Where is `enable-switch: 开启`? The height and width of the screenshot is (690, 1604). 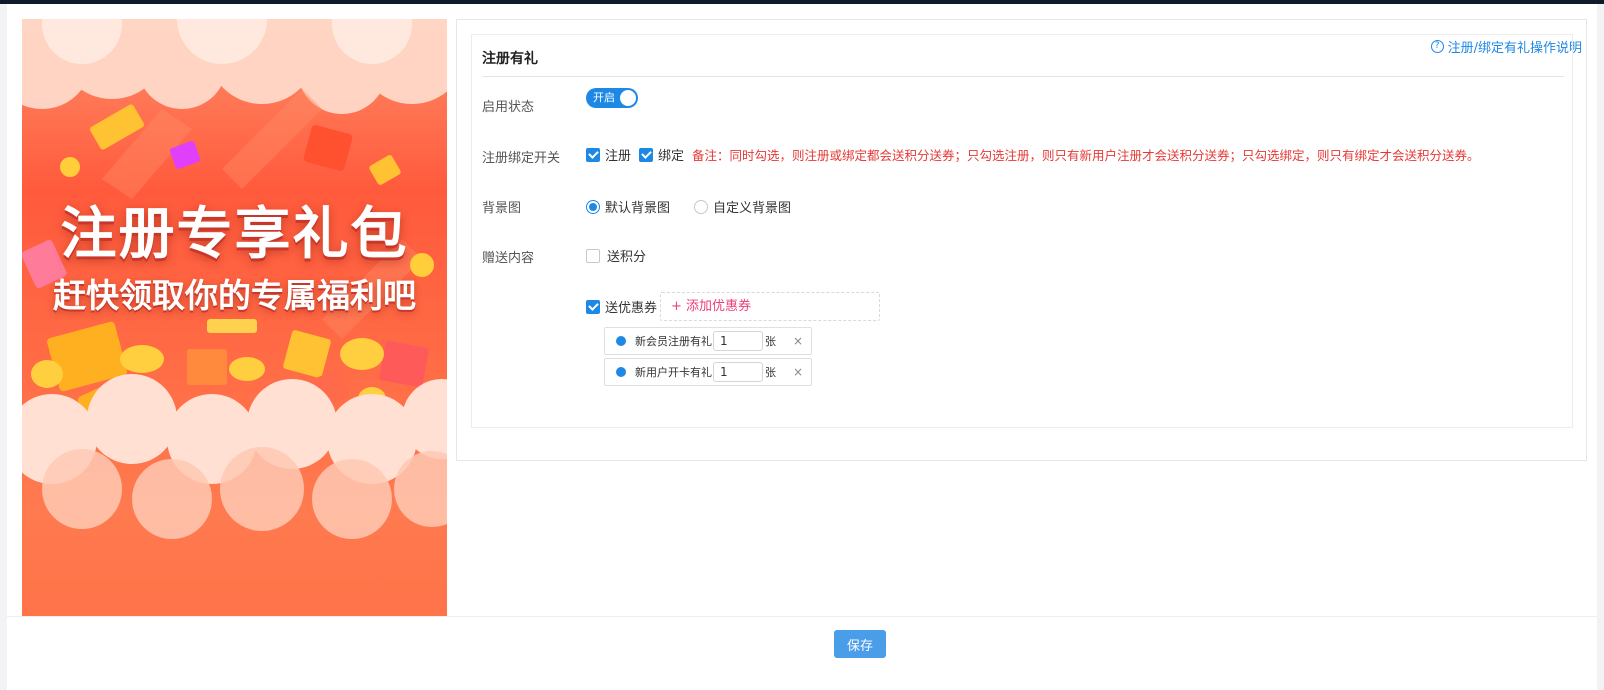
enable-switch: 开启 is located at coordinates (612, 98).